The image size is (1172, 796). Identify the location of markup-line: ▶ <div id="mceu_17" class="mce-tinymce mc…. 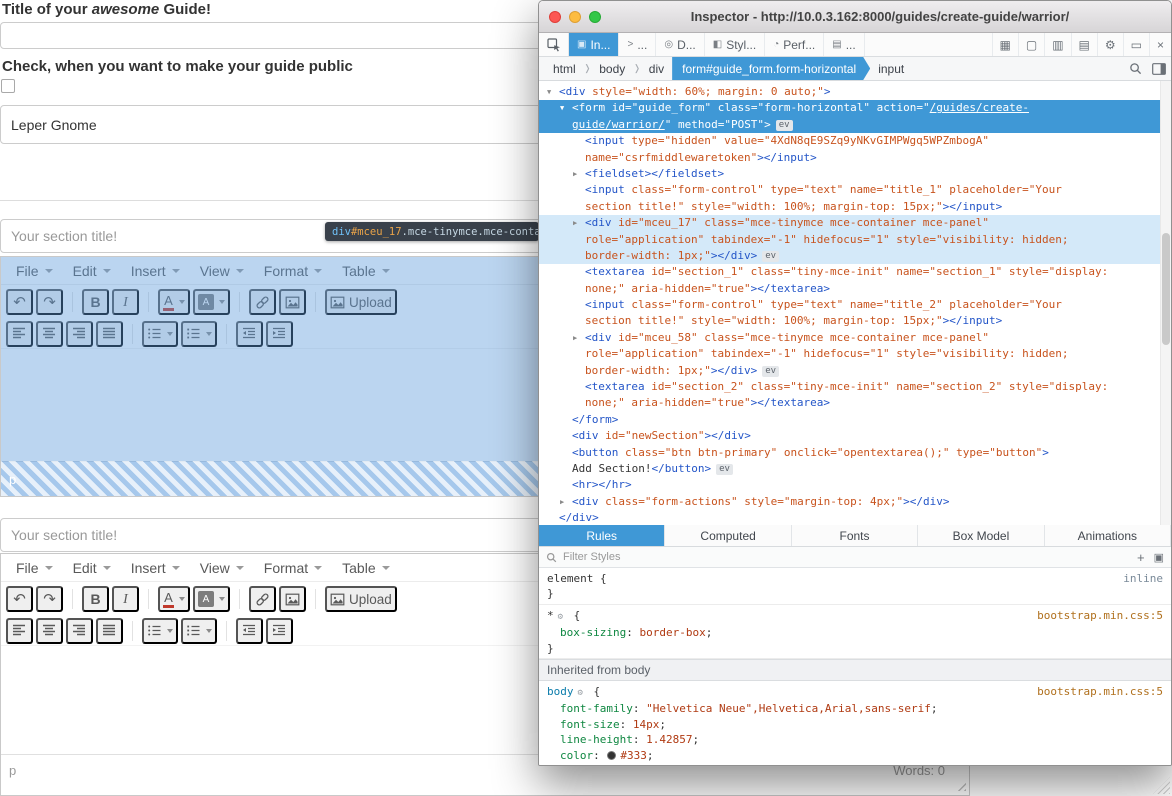
(855, 223).